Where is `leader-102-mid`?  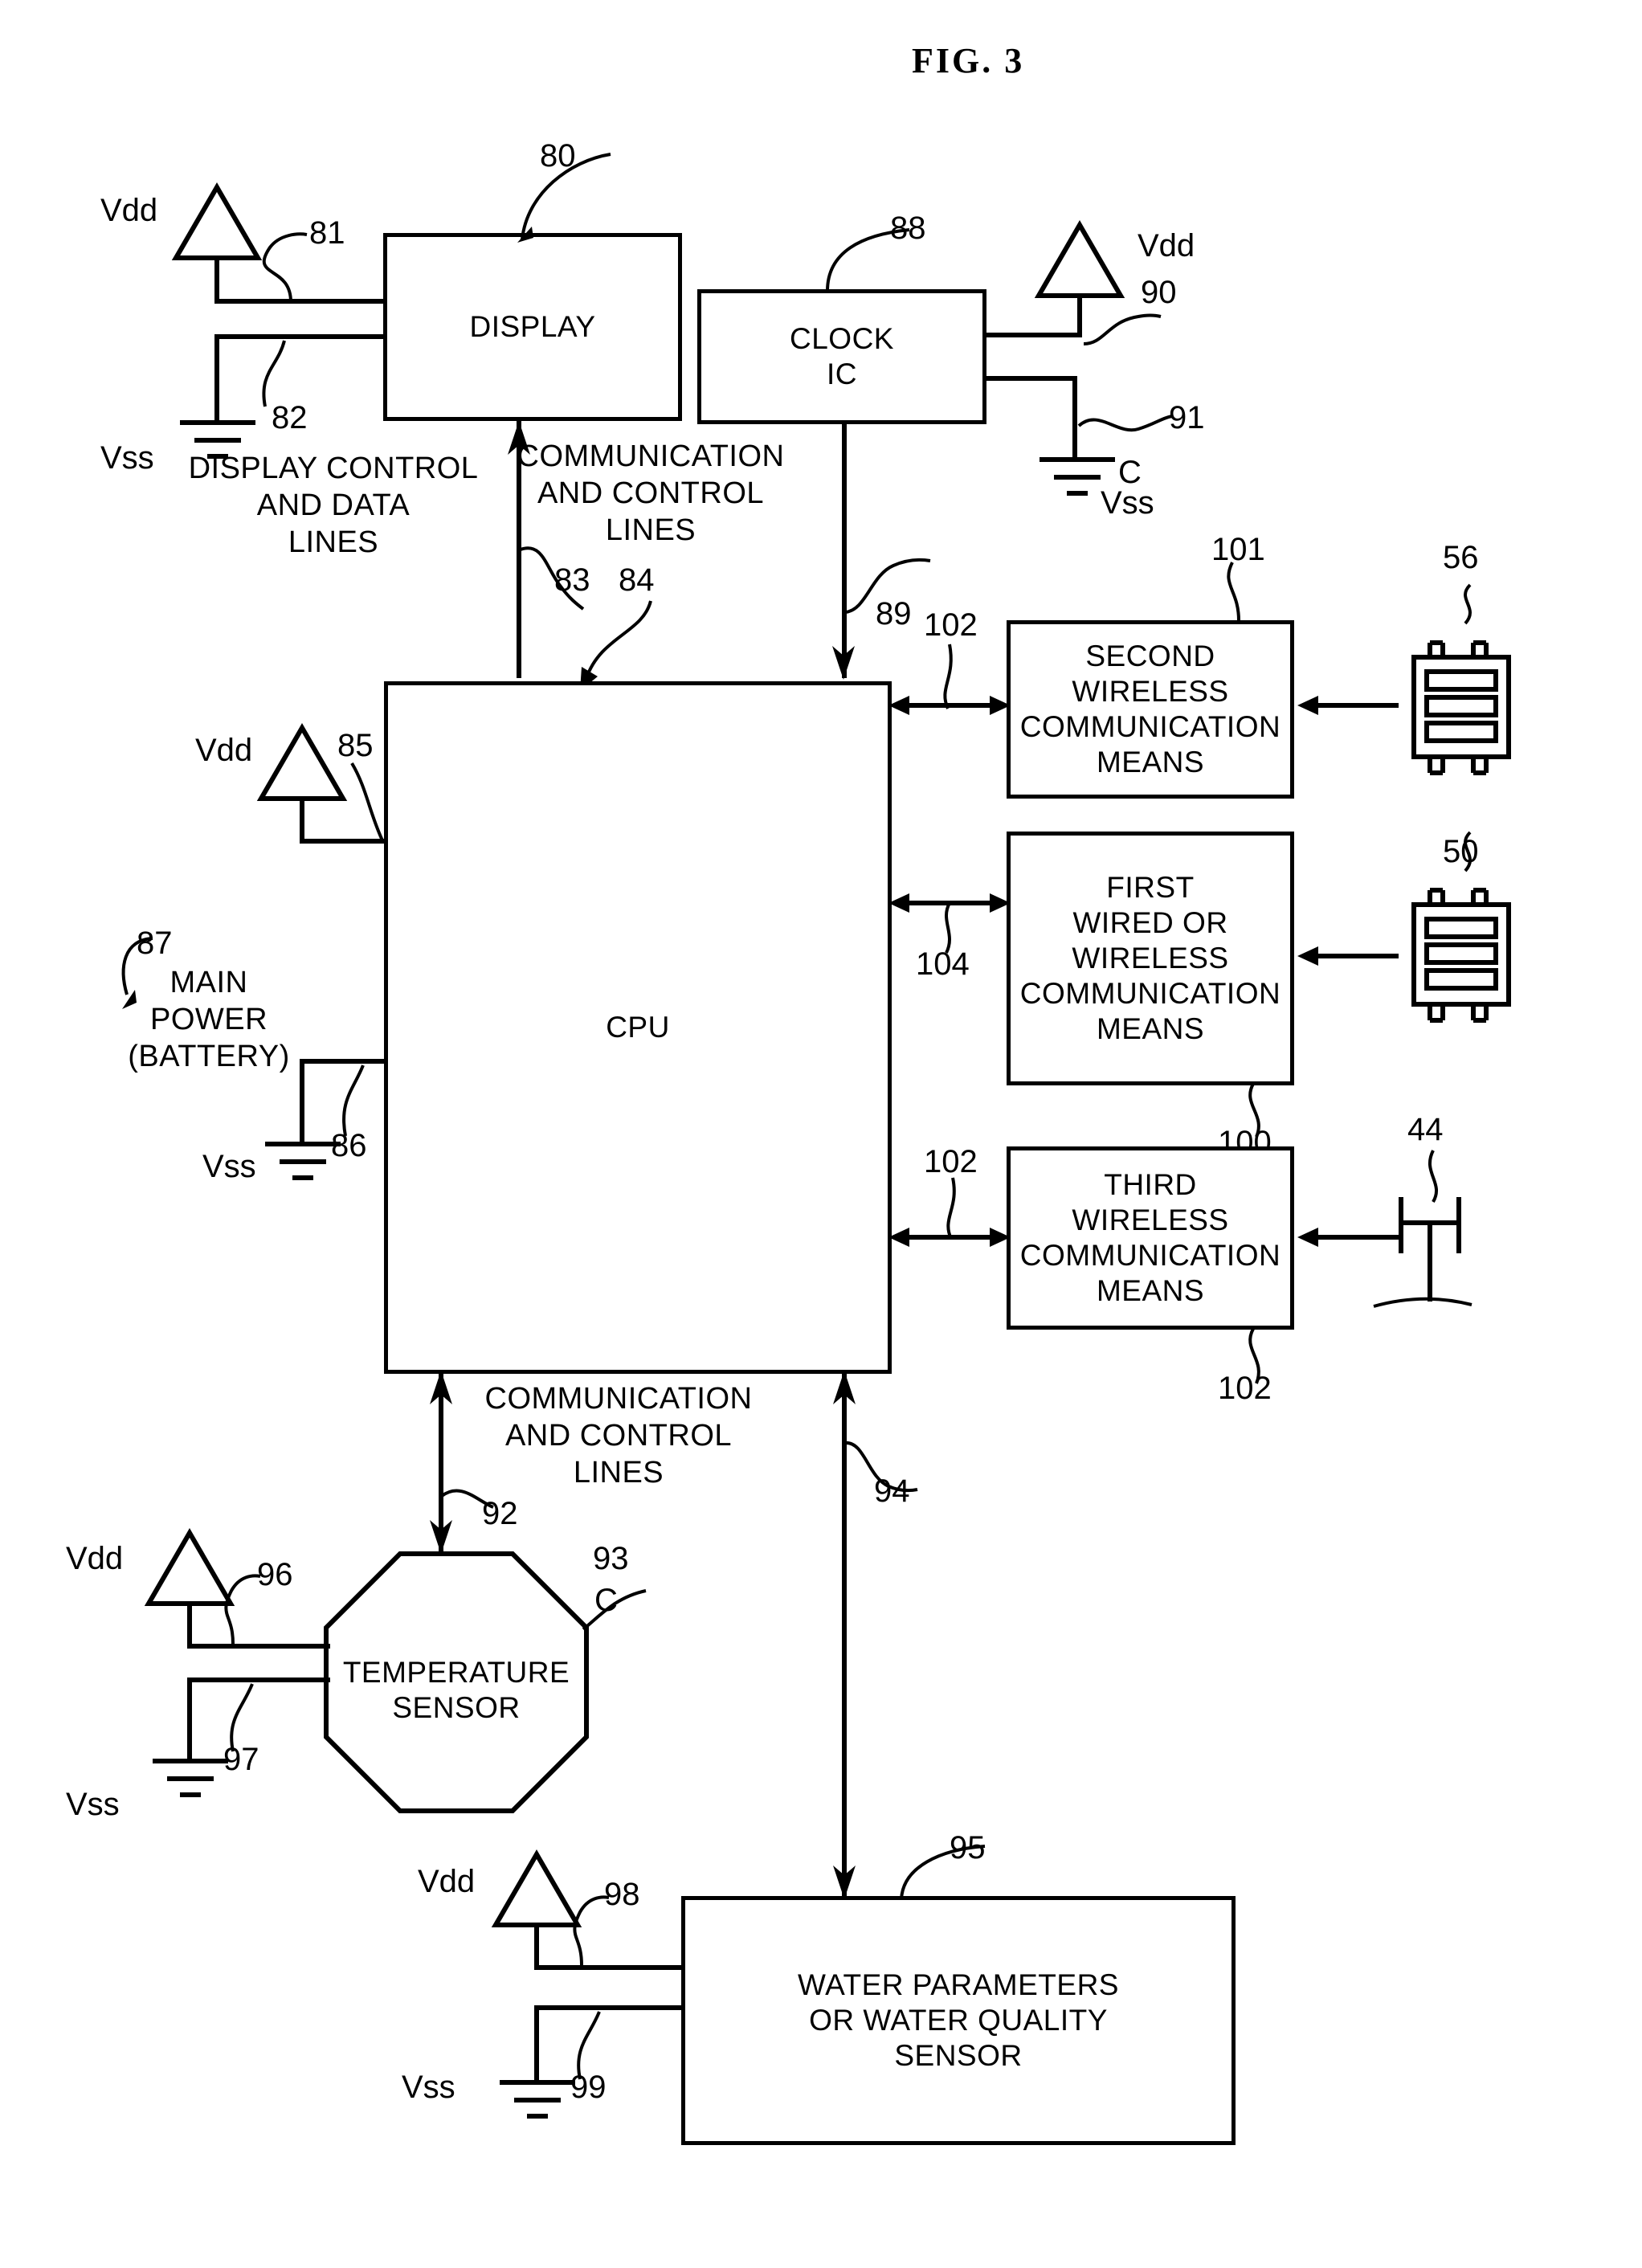 leader-102-mid is located at coordinates (951, 1208).